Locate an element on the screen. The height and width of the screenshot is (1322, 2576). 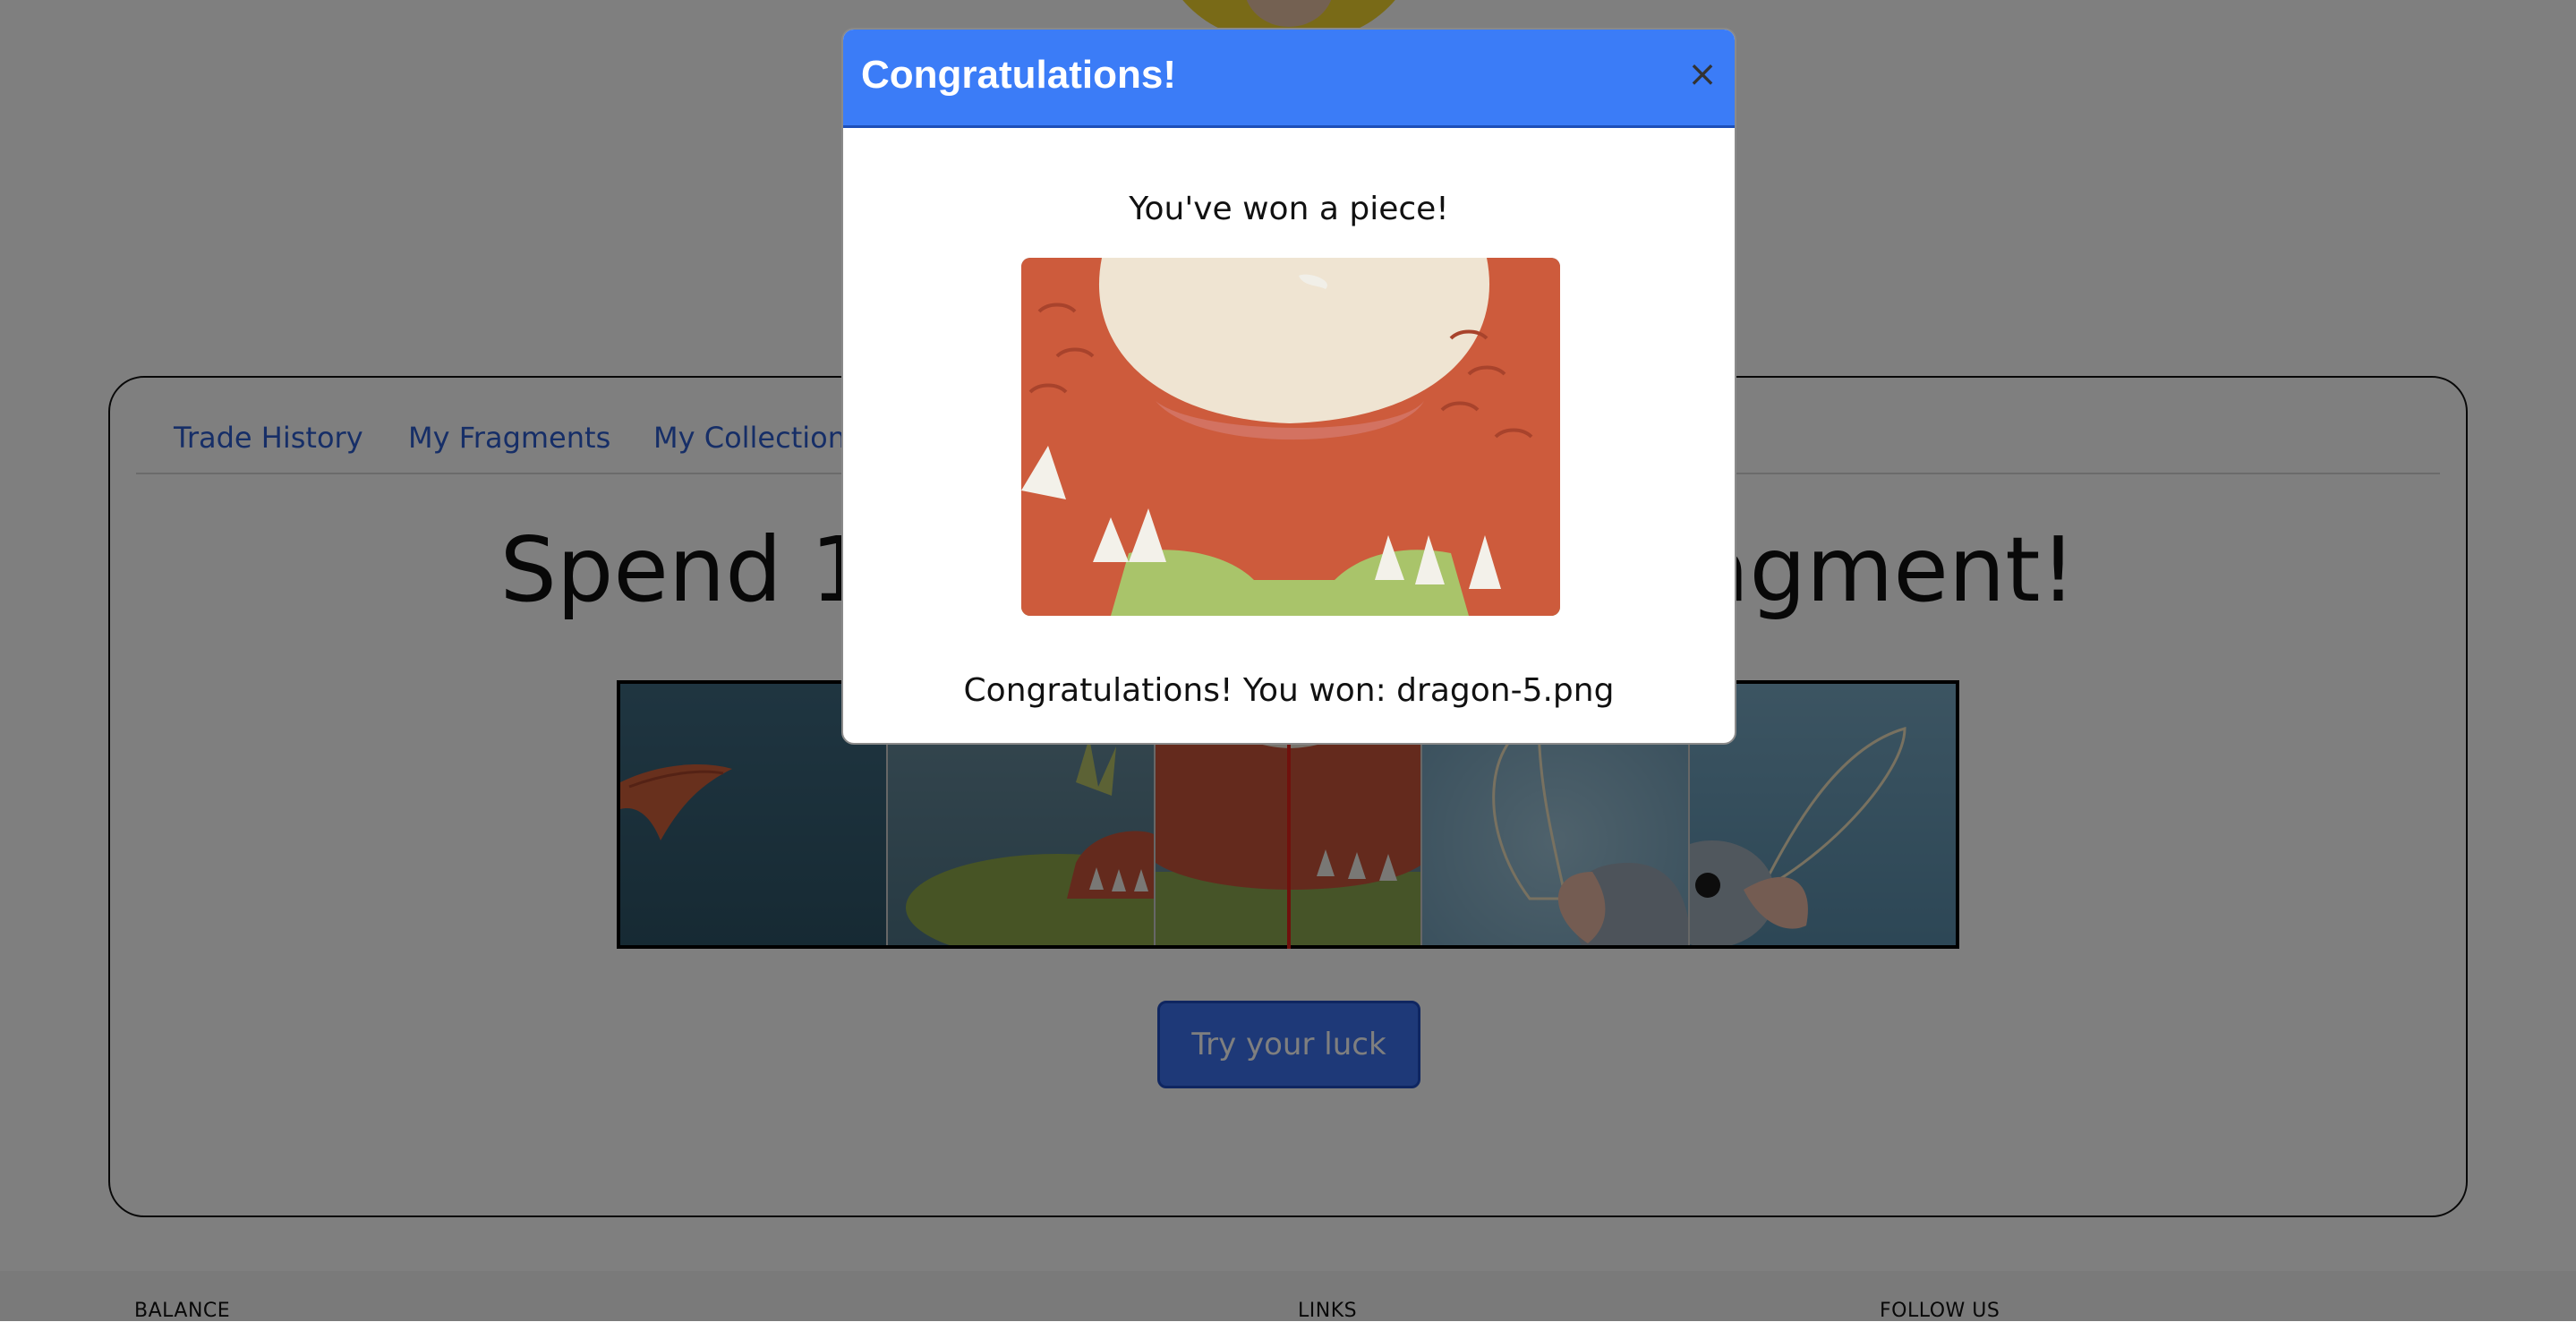
prize-image is located at coordinates (1290, 437).